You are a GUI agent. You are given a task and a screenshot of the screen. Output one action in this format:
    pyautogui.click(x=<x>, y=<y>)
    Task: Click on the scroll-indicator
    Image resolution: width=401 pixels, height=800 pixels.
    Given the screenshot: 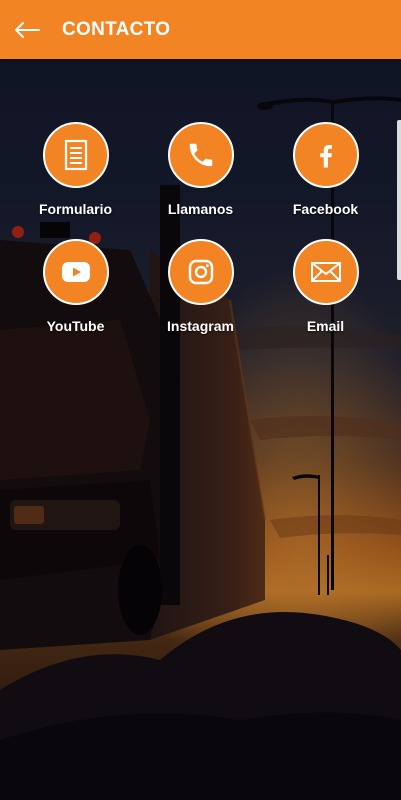 What is the action you would take?
    pyautogui.click(x=399, y=200)
    